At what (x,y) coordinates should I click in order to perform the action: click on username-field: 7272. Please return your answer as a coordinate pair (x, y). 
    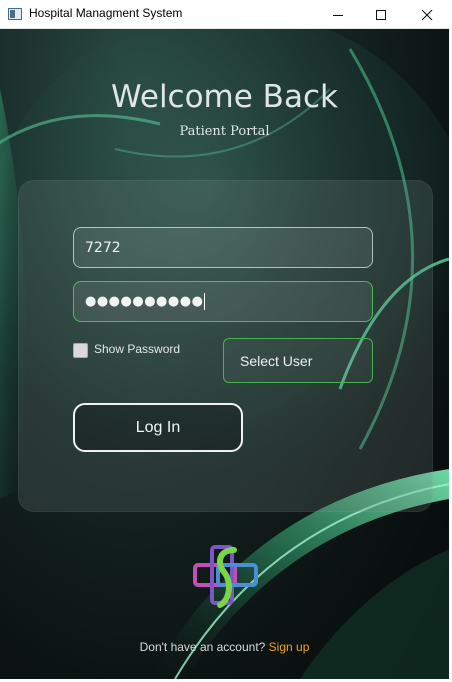
    Looking at the image, I should click on (223, 247).